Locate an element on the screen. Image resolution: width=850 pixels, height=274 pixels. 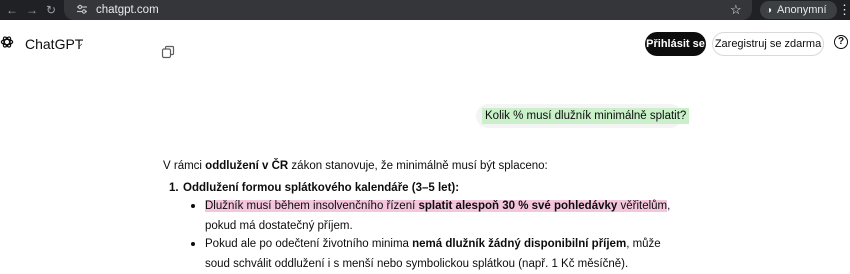
bookmark-star-icon: ☆ is located at coordinates (736, 10).